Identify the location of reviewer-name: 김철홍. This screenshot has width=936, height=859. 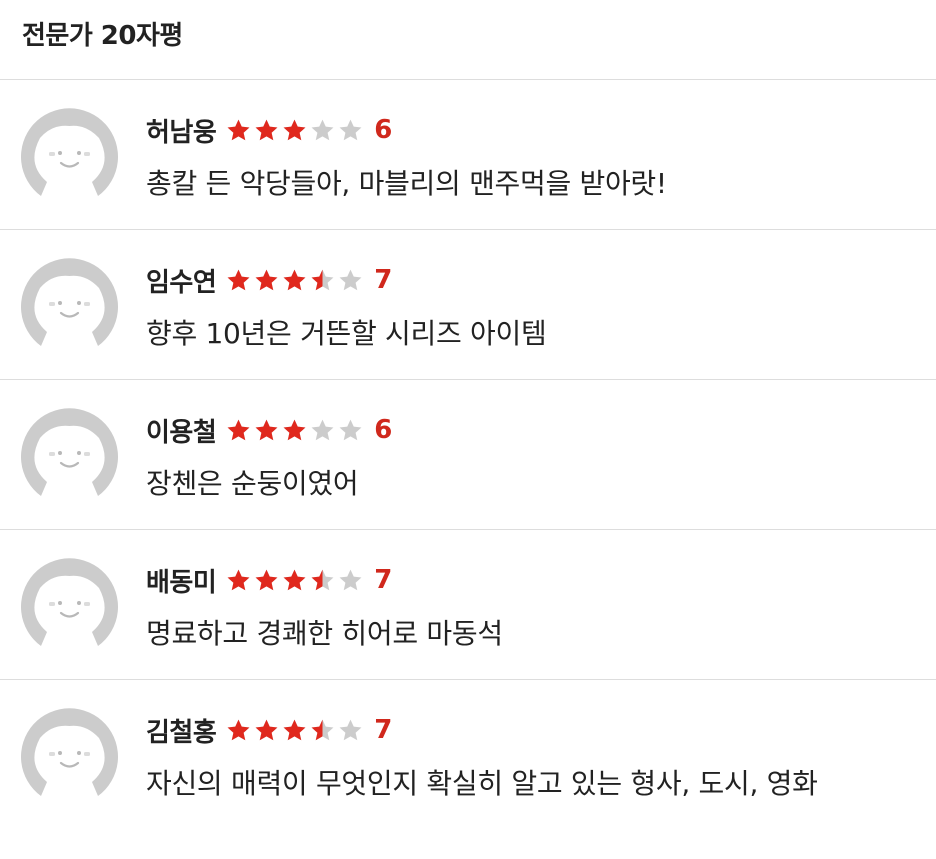
(181, 730).